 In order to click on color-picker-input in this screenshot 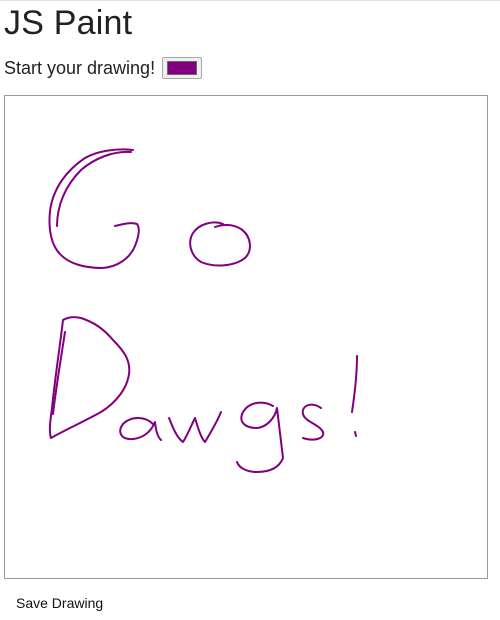, I will do `click(182, 68)`.